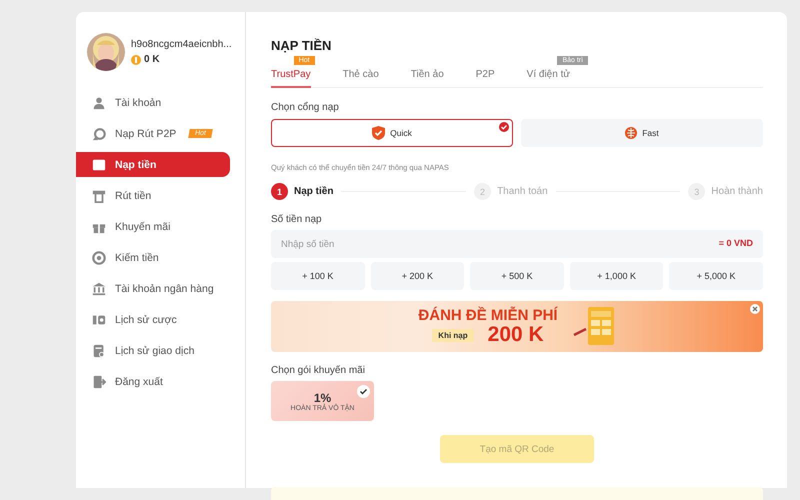  I want to click on close-icon, so click(755, 309).